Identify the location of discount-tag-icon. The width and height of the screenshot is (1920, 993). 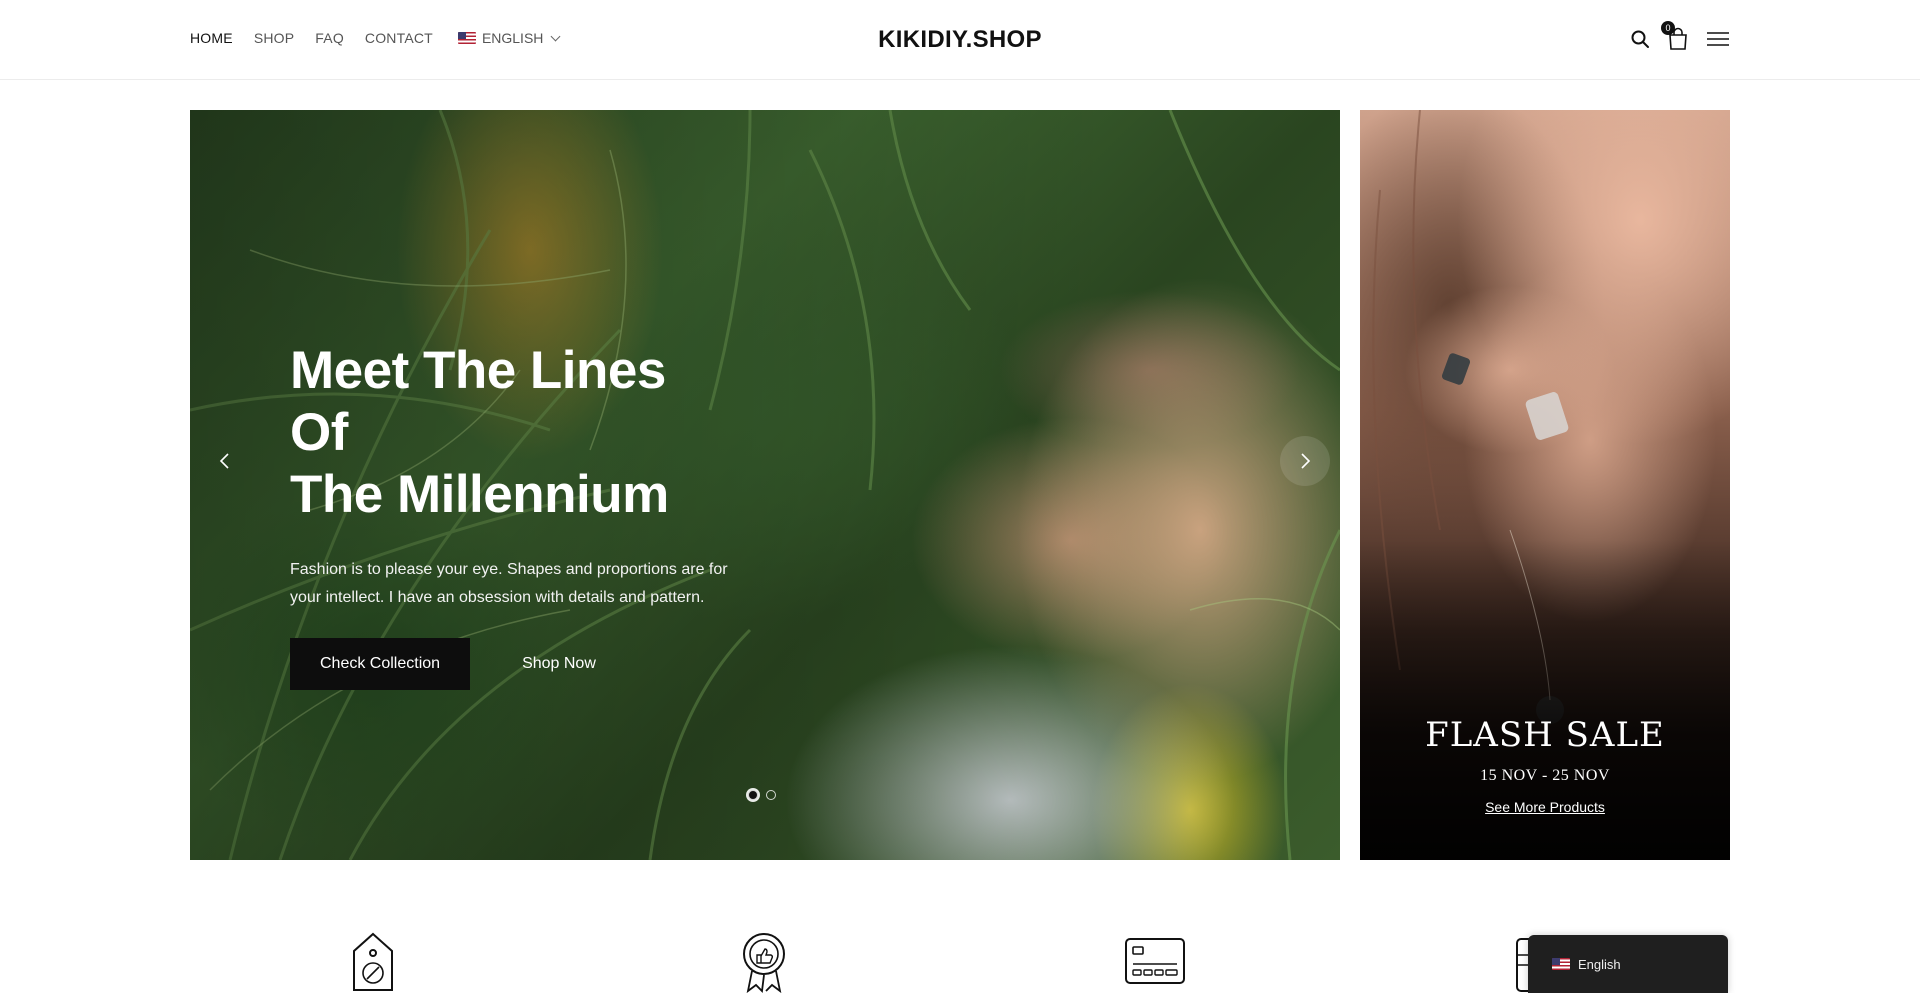
(373, 962).